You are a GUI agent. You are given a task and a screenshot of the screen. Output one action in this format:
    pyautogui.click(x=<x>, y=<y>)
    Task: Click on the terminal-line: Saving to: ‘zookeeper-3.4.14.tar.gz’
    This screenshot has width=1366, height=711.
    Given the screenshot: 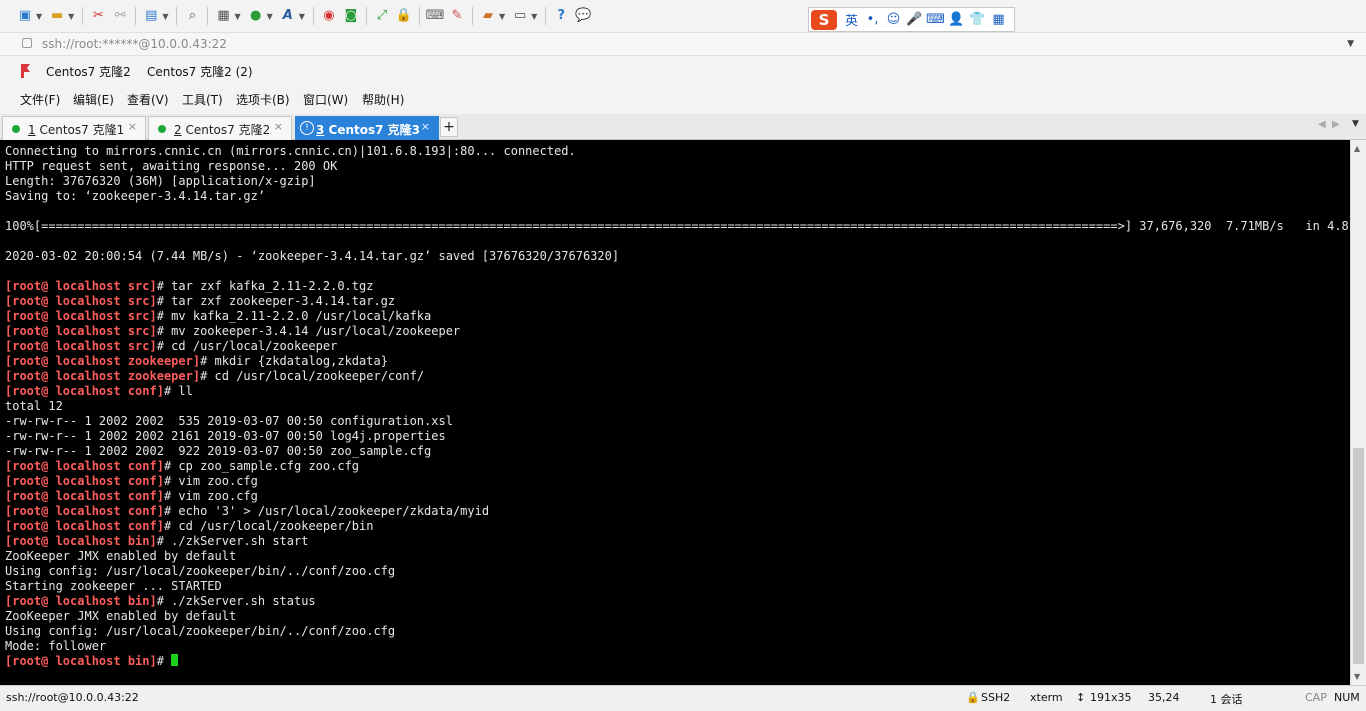 What is the action you would take?
    pyautogui.click(x=135, y=196)
    